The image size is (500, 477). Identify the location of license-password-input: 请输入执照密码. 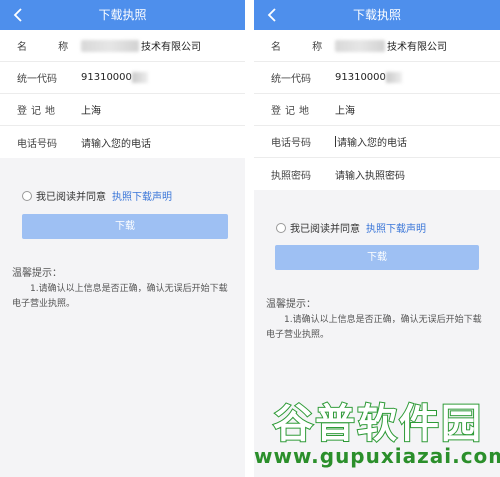
(370, 174).